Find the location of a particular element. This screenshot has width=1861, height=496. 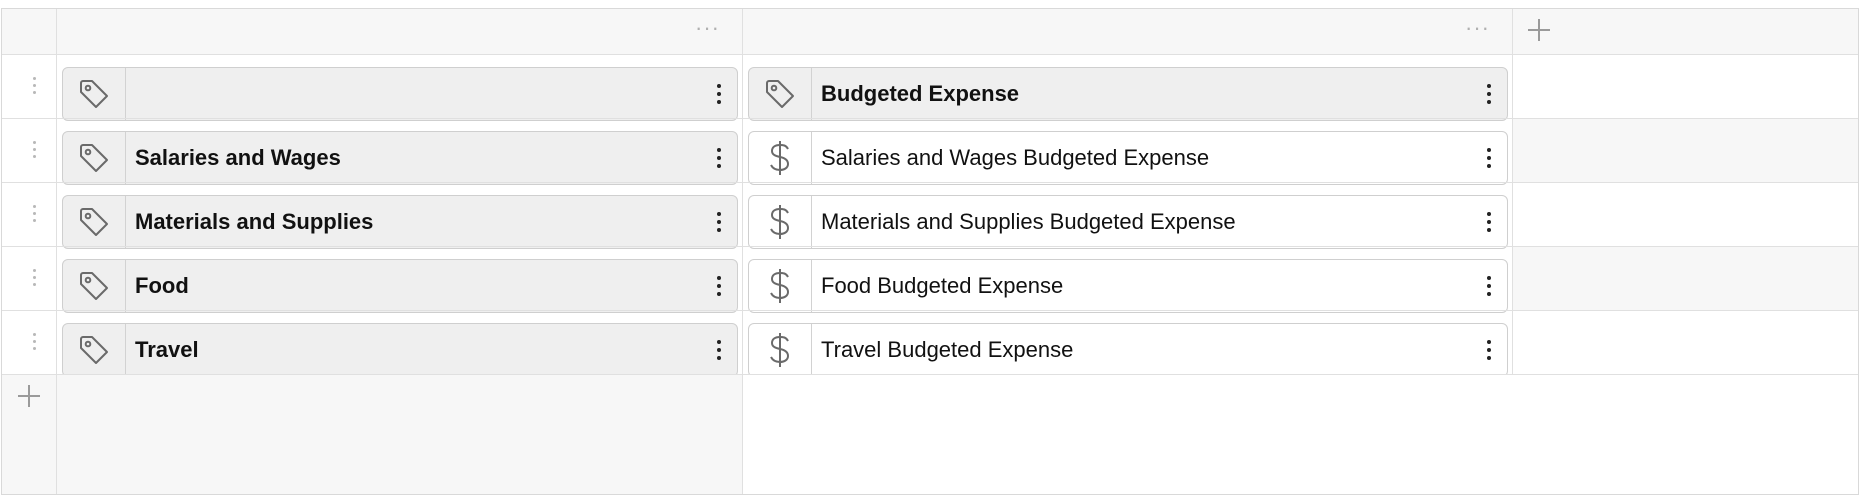

value-cell: Budgeted Expense is located at coordinates (1127, 88).